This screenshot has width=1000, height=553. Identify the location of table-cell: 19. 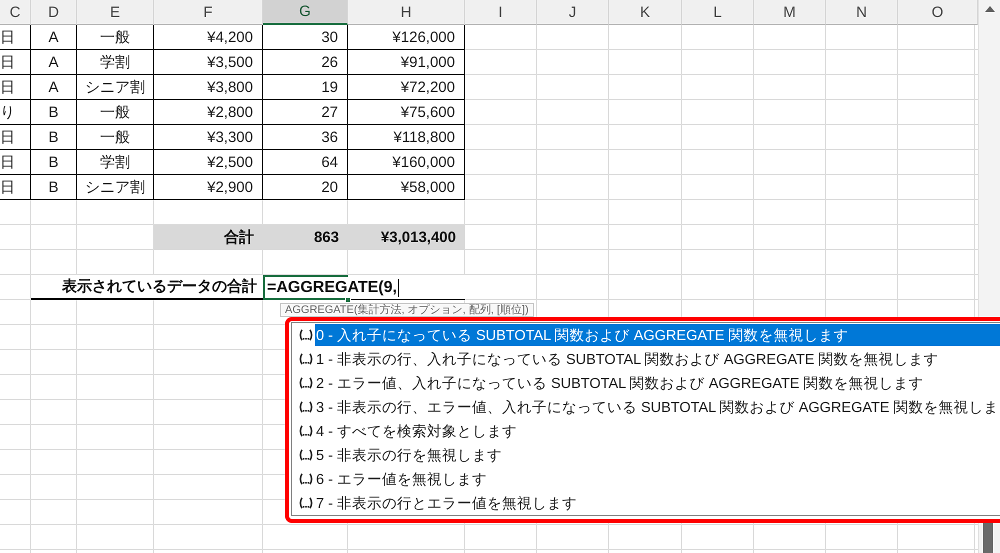
(305, 87).